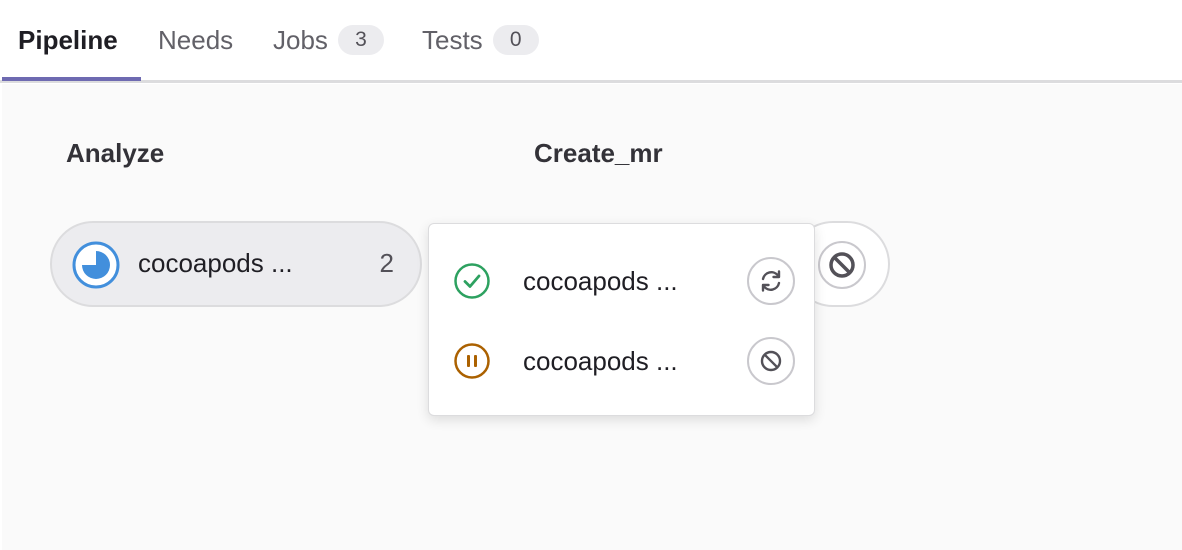 The height and width of the screenshot is (550, 1182). What do you see at coordinates (71, 79) in the screenshot?
I see `active-tab-indicator` at bounding box center [71, 79].